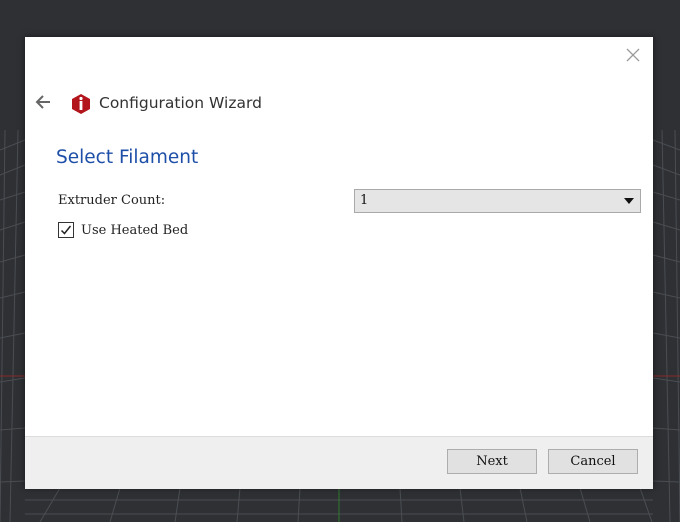 The image size is (680, 522). What do you see at coordinates (339, 462) in the screenshot?
I see `dialog-footer: Next Cancel` at bounding box center [339, 462].